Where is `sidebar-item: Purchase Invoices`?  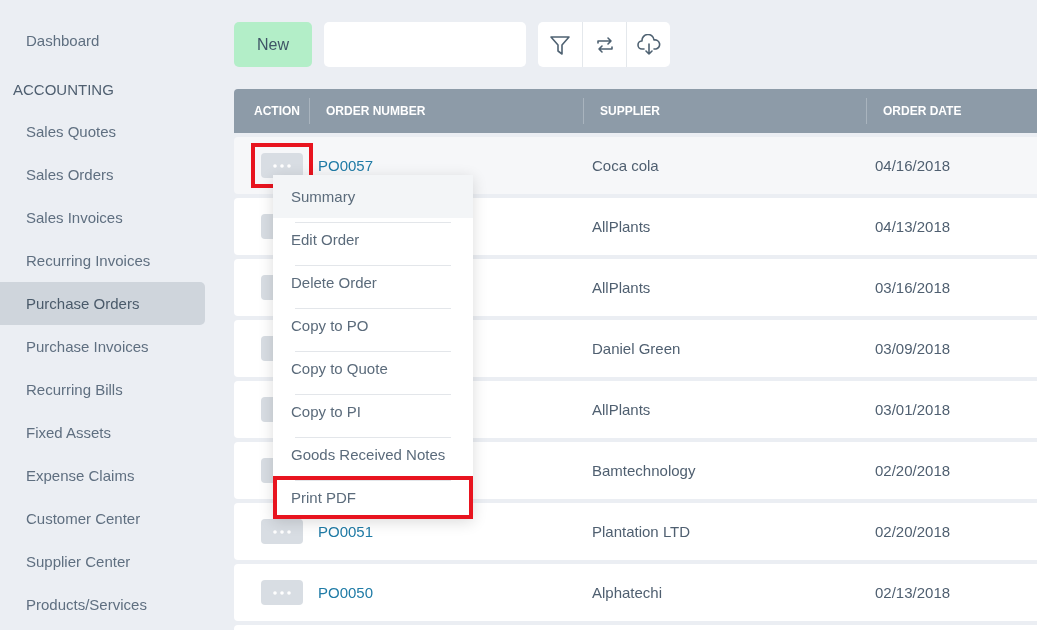 sidebar-item: Purchase Invoices is located at coordinates (102, 346).